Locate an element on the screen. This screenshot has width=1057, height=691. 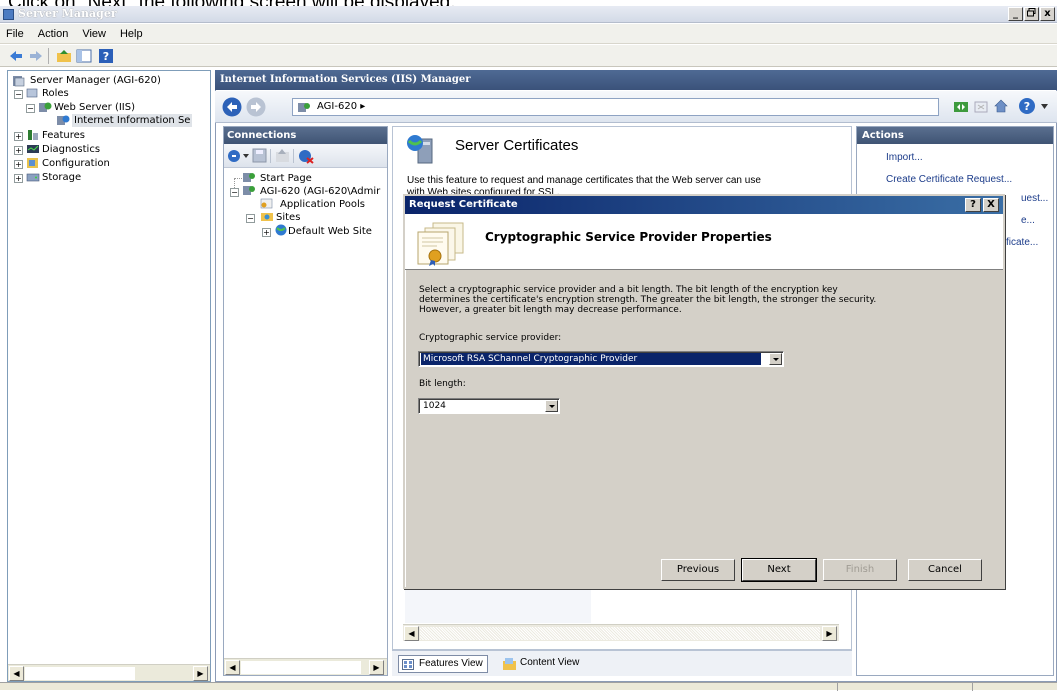
scroll-right-arrow: ▶ is located at coordinates (200, 673).